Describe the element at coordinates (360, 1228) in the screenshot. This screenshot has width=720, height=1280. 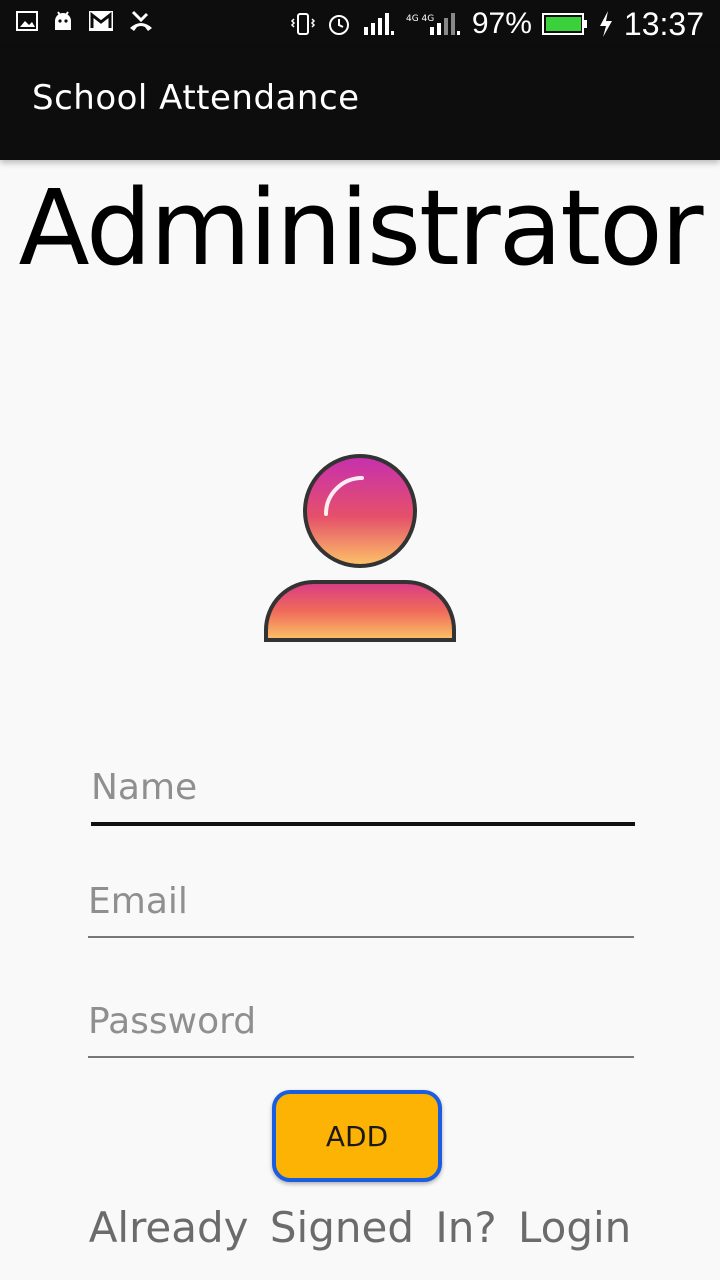
I see `login-link: Already Signed In? Login` at that location.